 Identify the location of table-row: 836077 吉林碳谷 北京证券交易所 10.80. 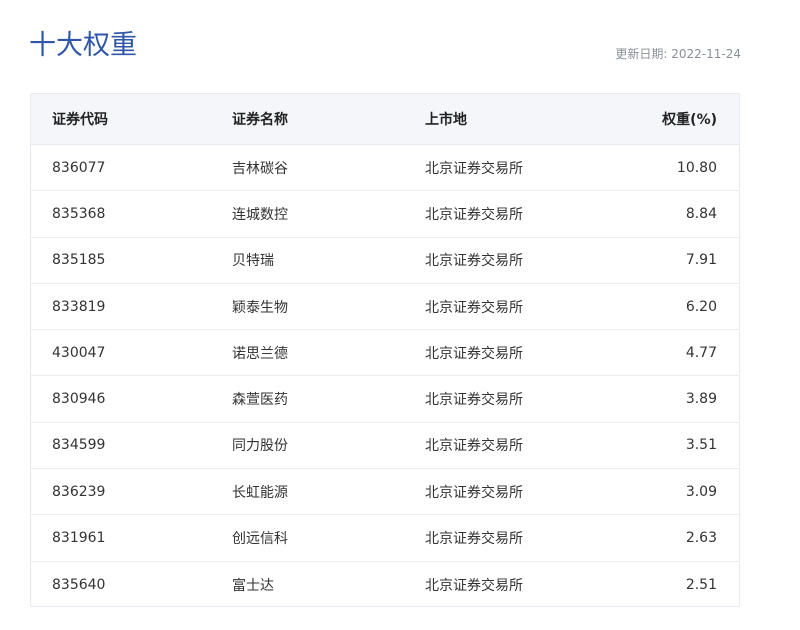
(385, 168).